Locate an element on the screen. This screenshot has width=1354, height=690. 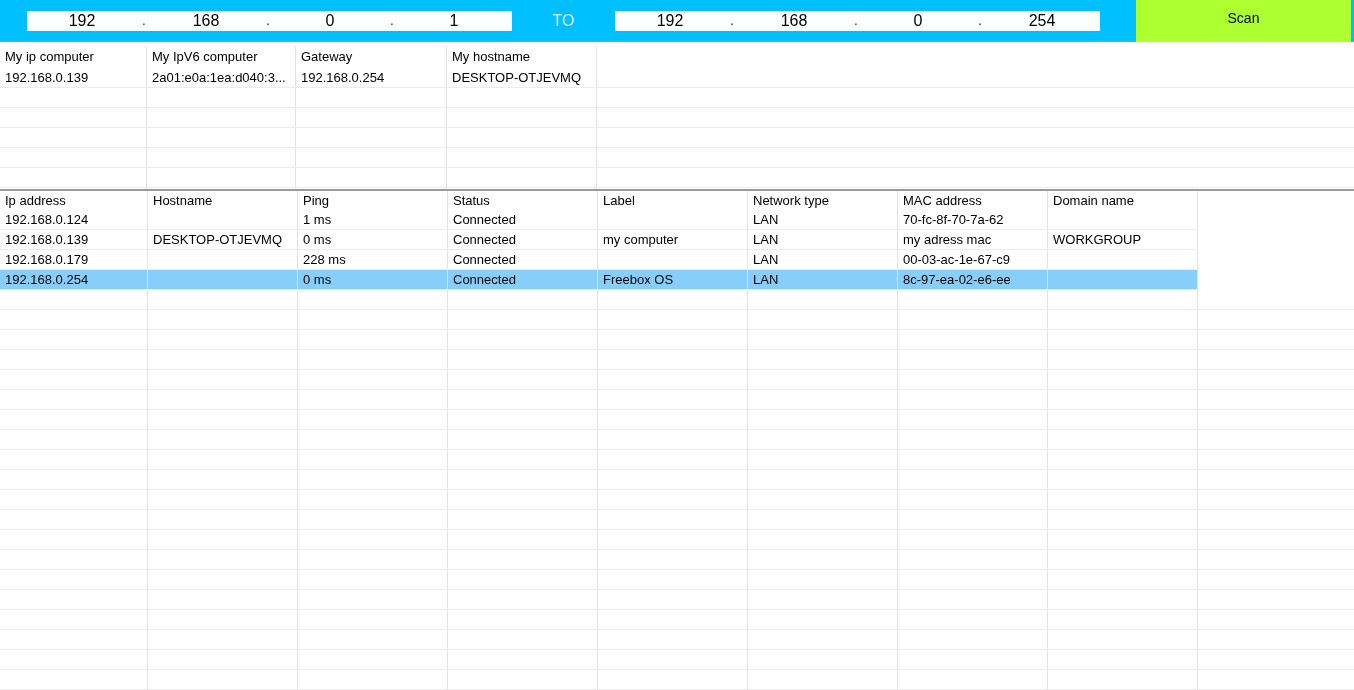
column-header: Gateway is located at coordinates (371, 57).